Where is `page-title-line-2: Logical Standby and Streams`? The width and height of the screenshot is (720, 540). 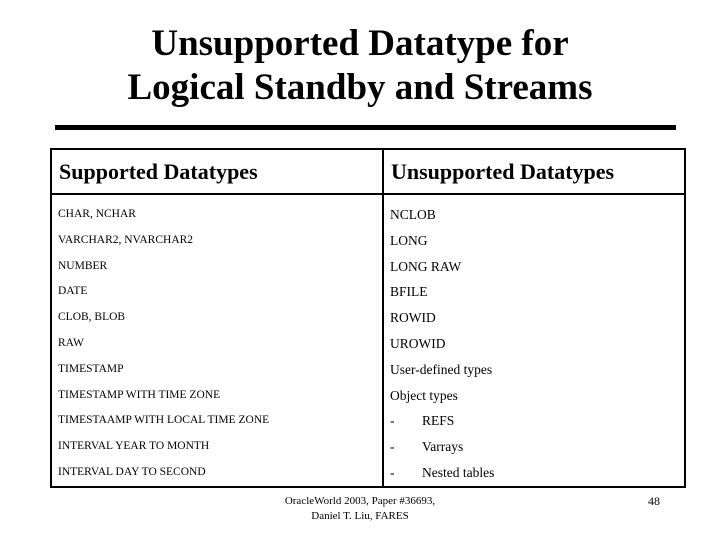 page-title-line-2: Logical Standby and Streams is located at coordinates (360, 87).